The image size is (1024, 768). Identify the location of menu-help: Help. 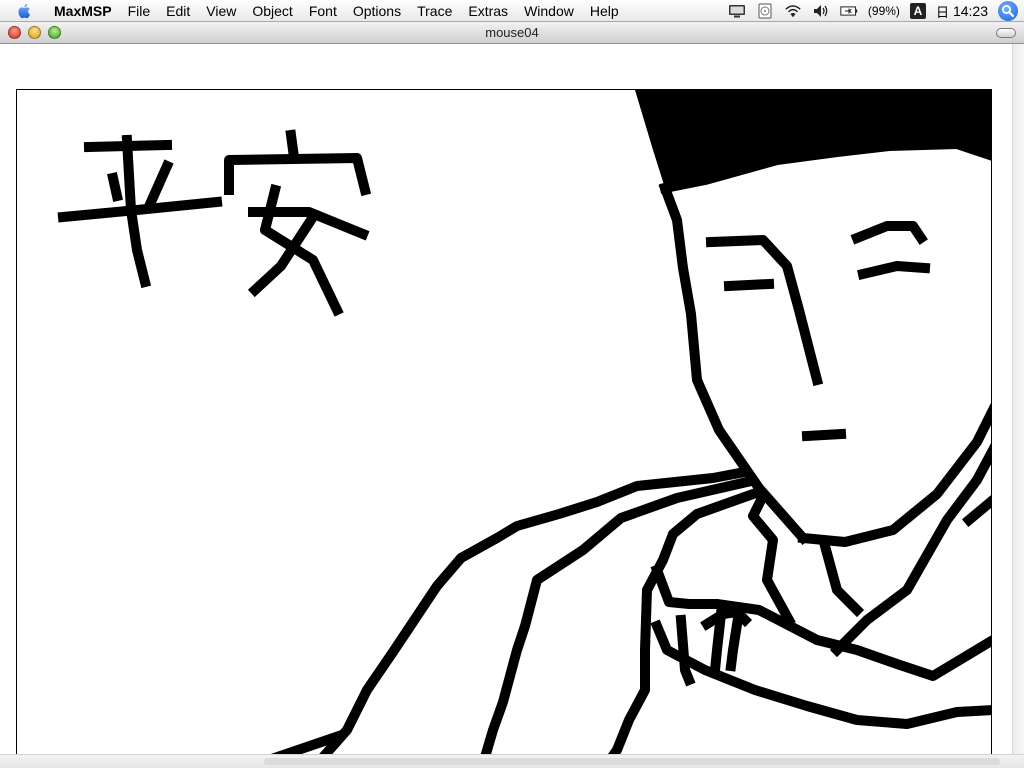
(604, 11).